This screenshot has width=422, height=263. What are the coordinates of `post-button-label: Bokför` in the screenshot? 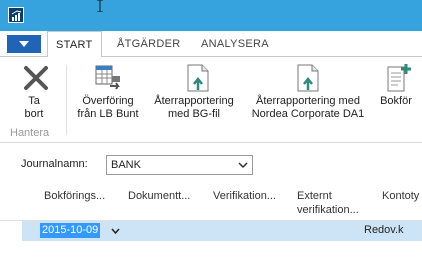 It's located at (396, 101).